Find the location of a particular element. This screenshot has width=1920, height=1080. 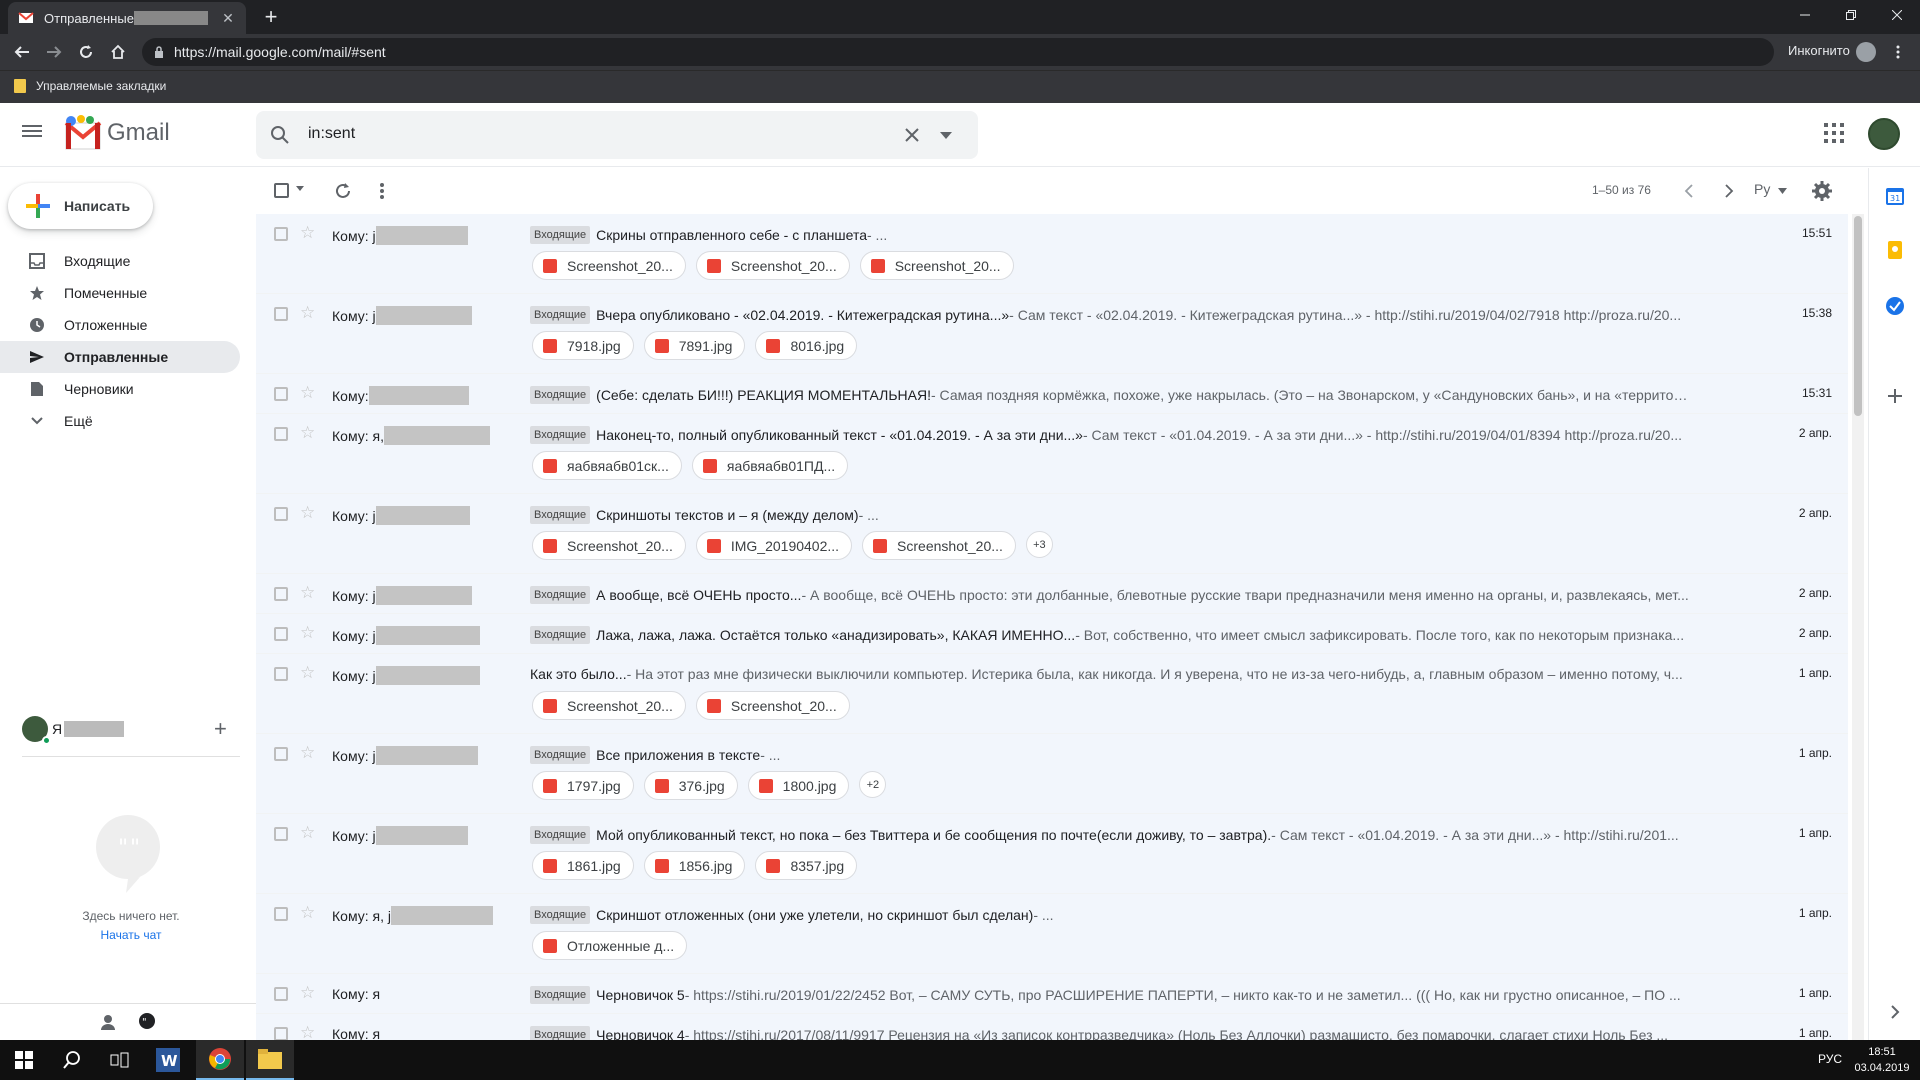

keep-icon is located at coordinates (1895, 250).